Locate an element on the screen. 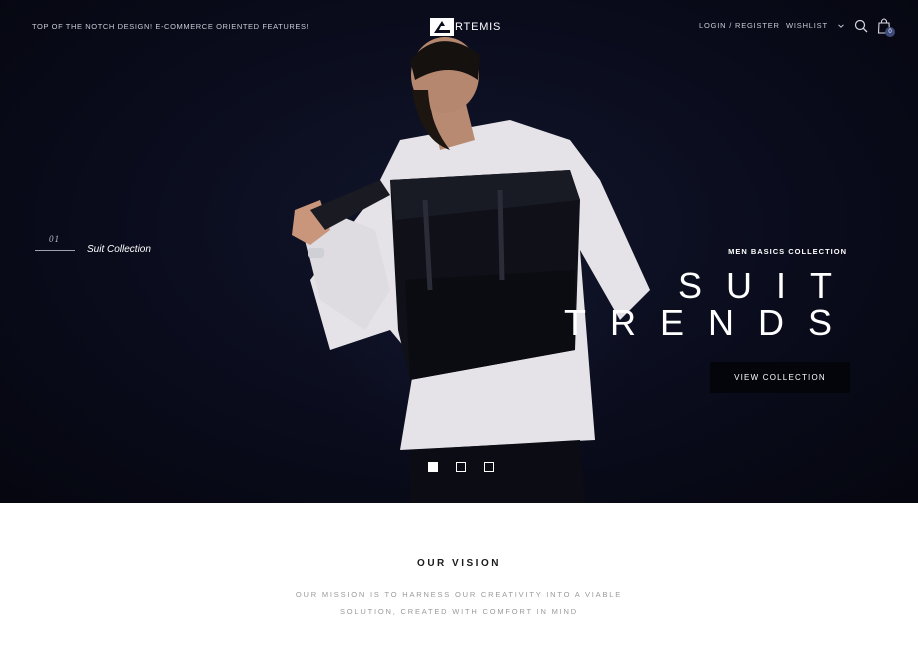  chevron-down-icon is located at coordinates (840, 26).